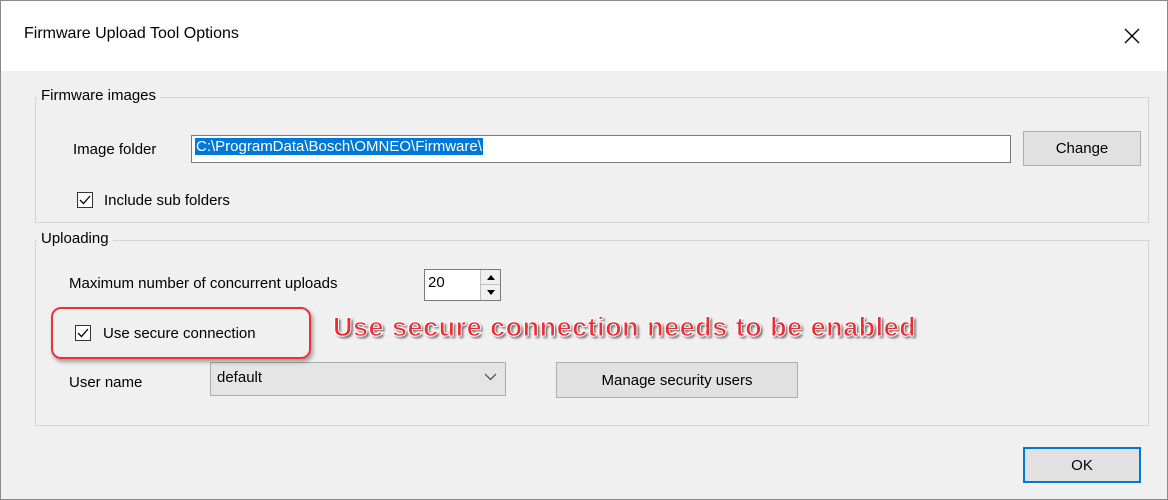 Image resolution: width=1168 pixels, height=500 pixels. I want to click on user-name-dropdown: default, so click(358, 379).